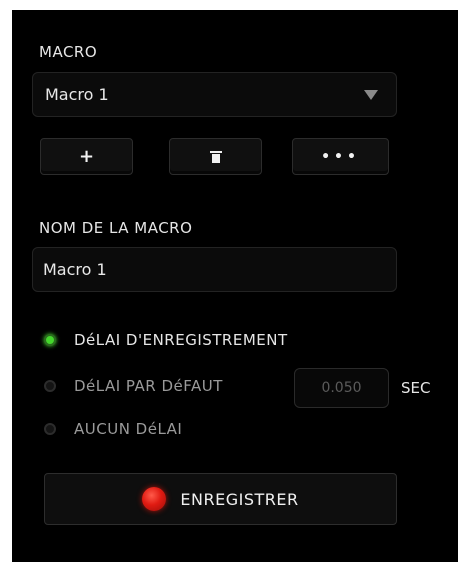 The height and width of the screenshot is (565, 468). I want to click on record-icon, so click(154, 499).